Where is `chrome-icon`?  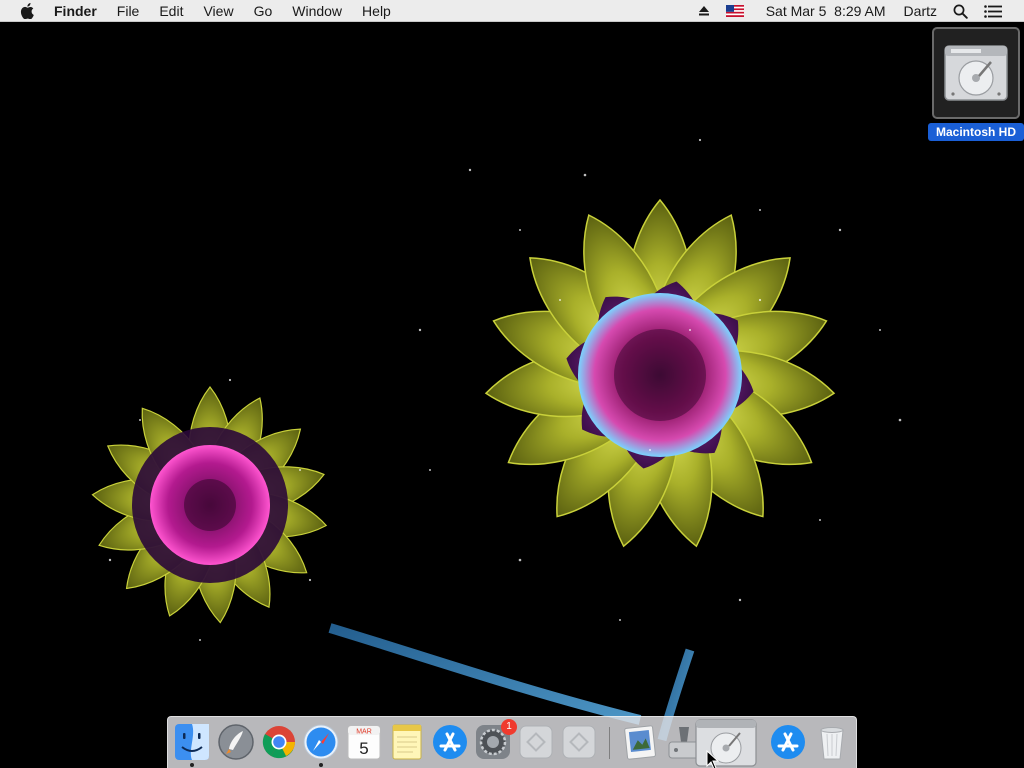 chrome-icon is located at coordinates (278, 742).